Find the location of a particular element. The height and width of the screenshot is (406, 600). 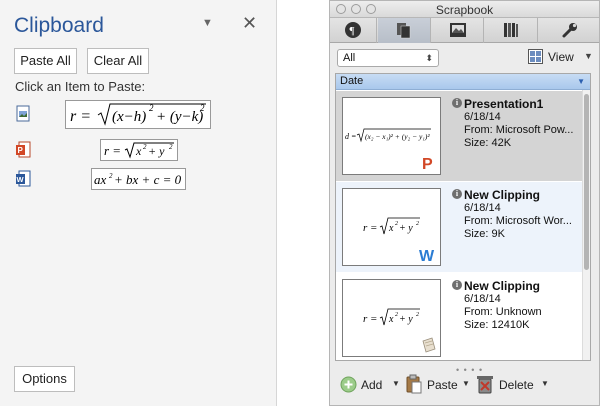

powerpoint-icon: P is located at coordinates (428, 162).